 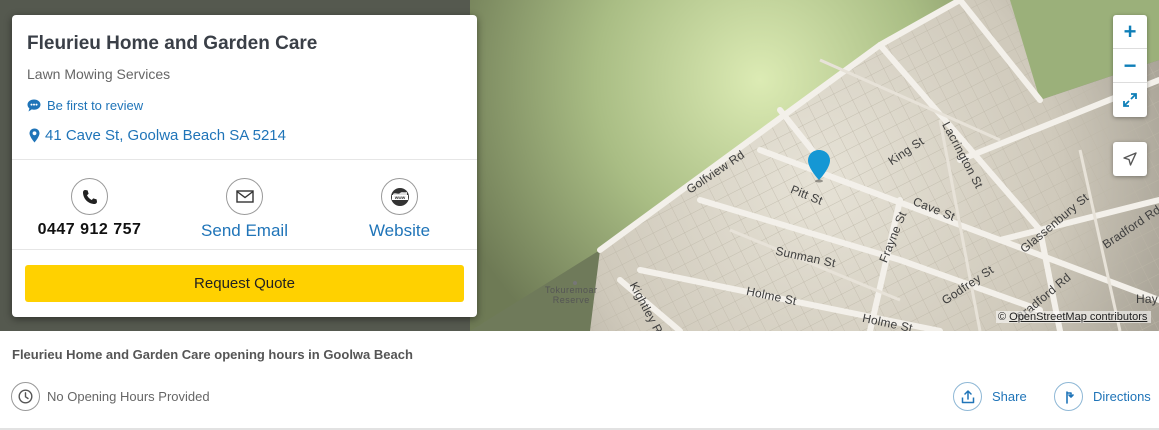 I want to click on opening-hours-status: No Opening Hours Provided, so click(x=128, y=396).